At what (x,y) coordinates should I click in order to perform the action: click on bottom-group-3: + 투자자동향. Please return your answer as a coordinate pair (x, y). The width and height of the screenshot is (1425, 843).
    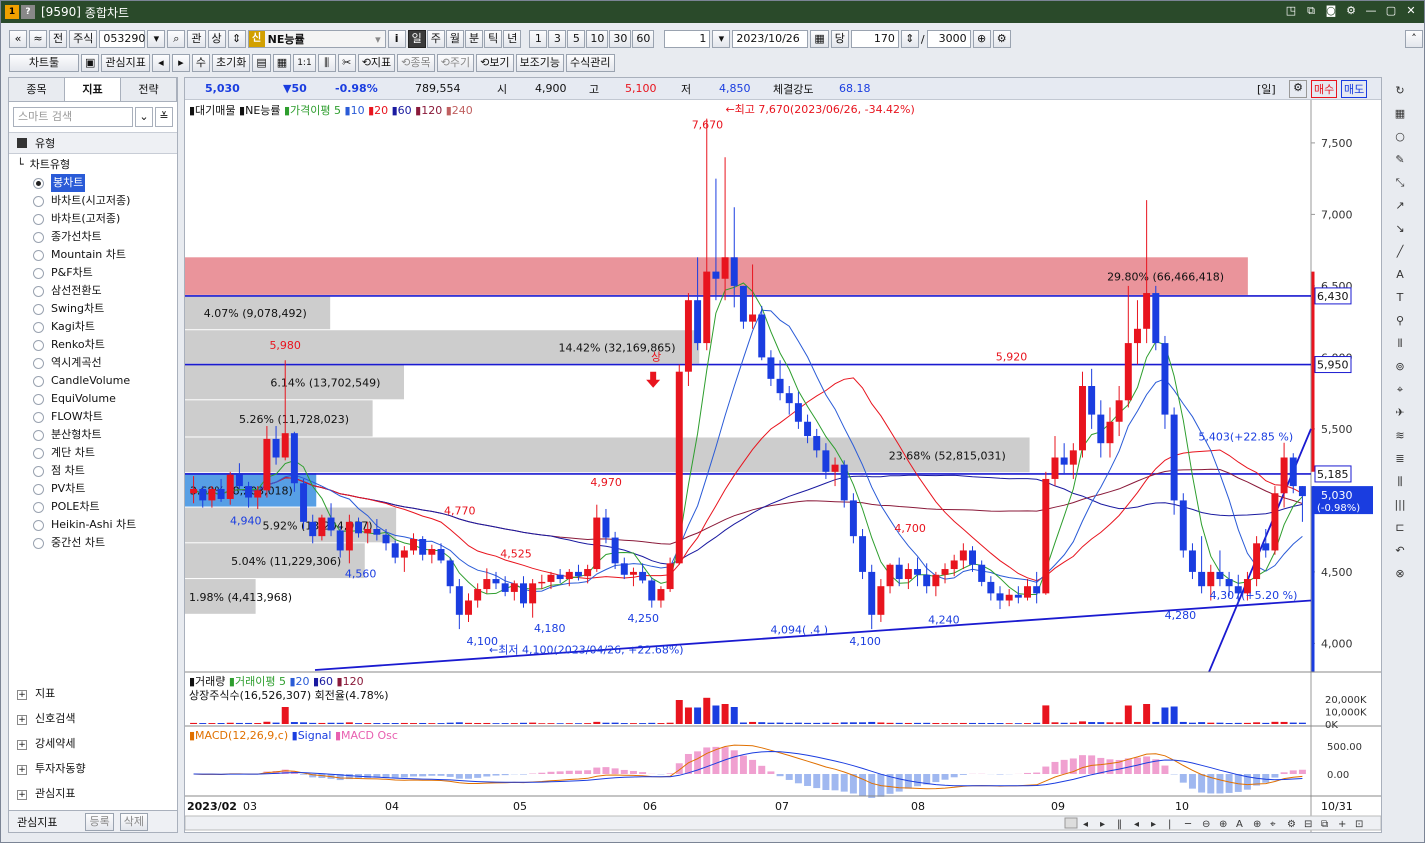
    Looking at the image, I should click on (93, 768).